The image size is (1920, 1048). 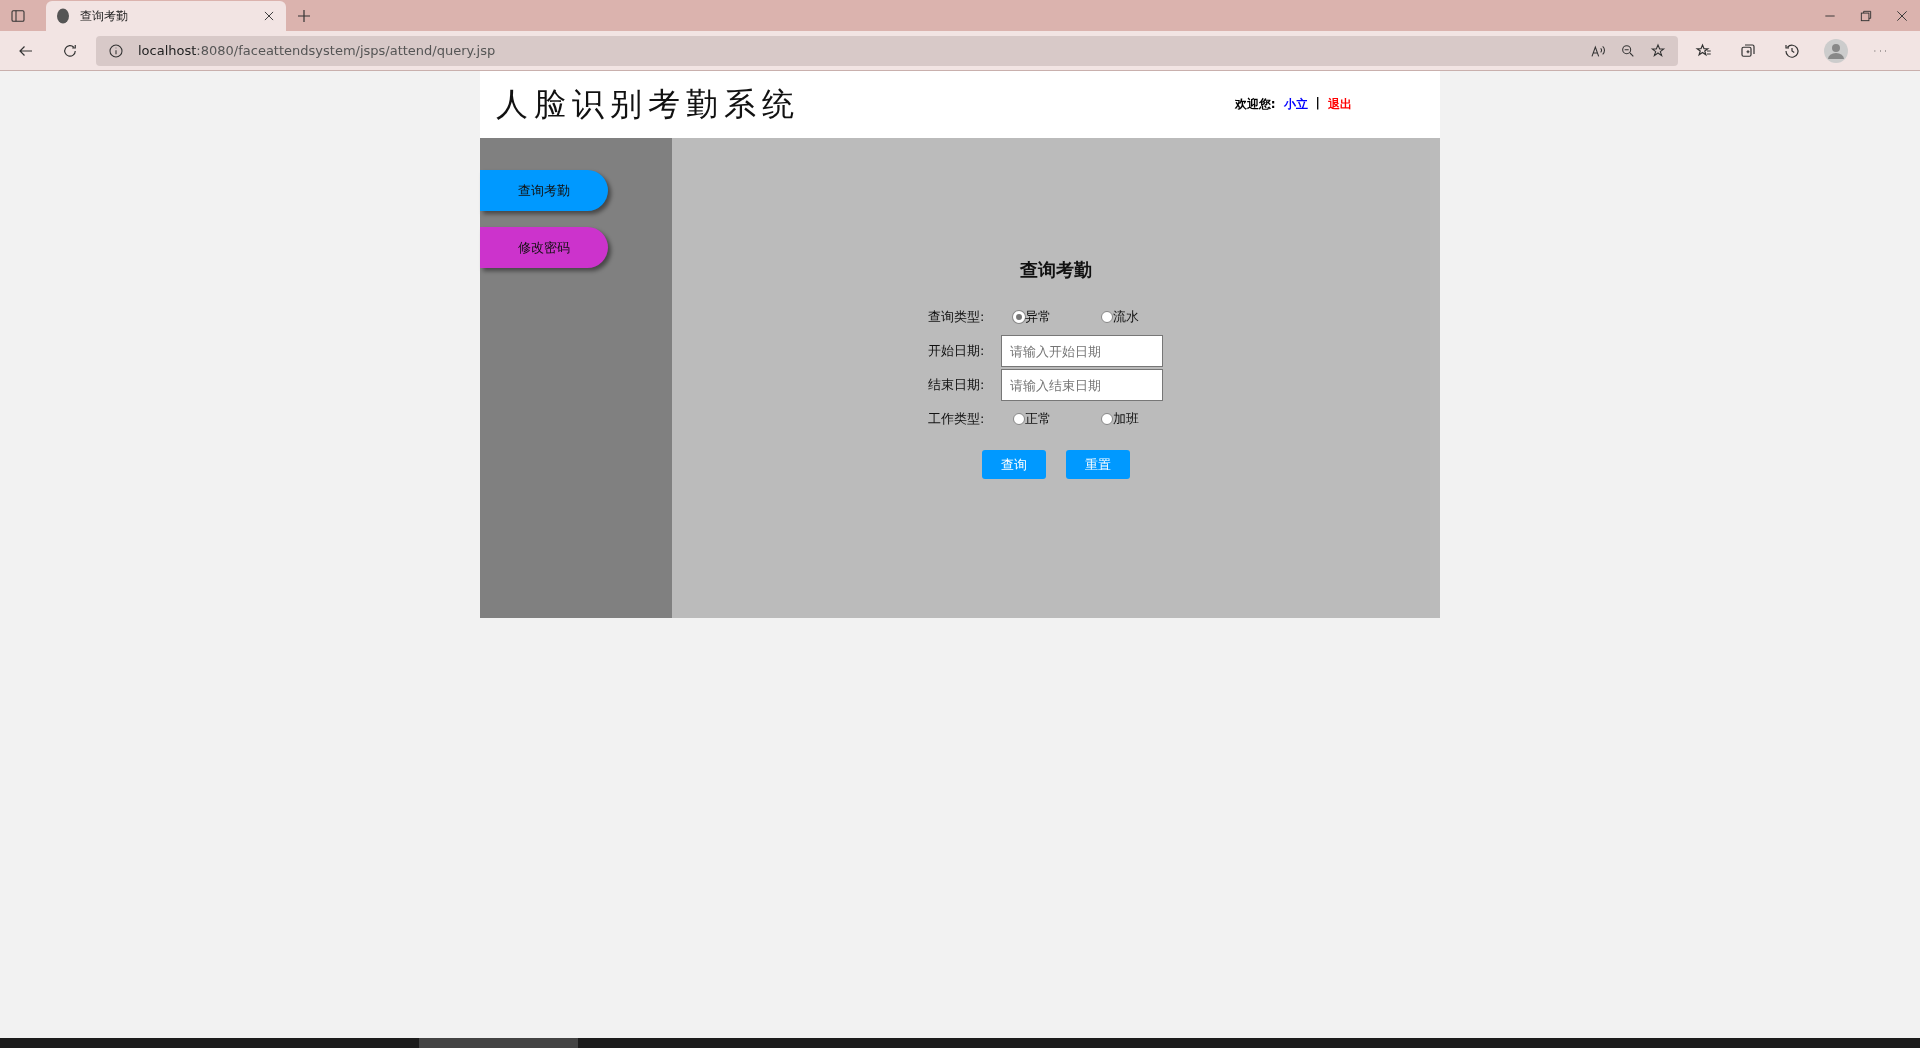 What do you see at coordinates (18, 15) in the screenshot?
I see `sidebar-toggle-icon` at bounding box center [18, 15].